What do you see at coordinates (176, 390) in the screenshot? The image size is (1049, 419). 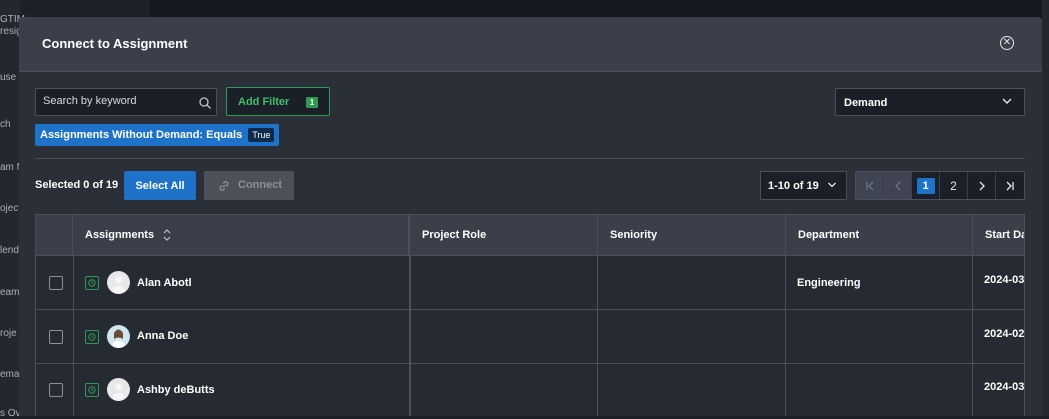 I see `assignment-name: Ashby deButts` at bounding box center [176, 390].